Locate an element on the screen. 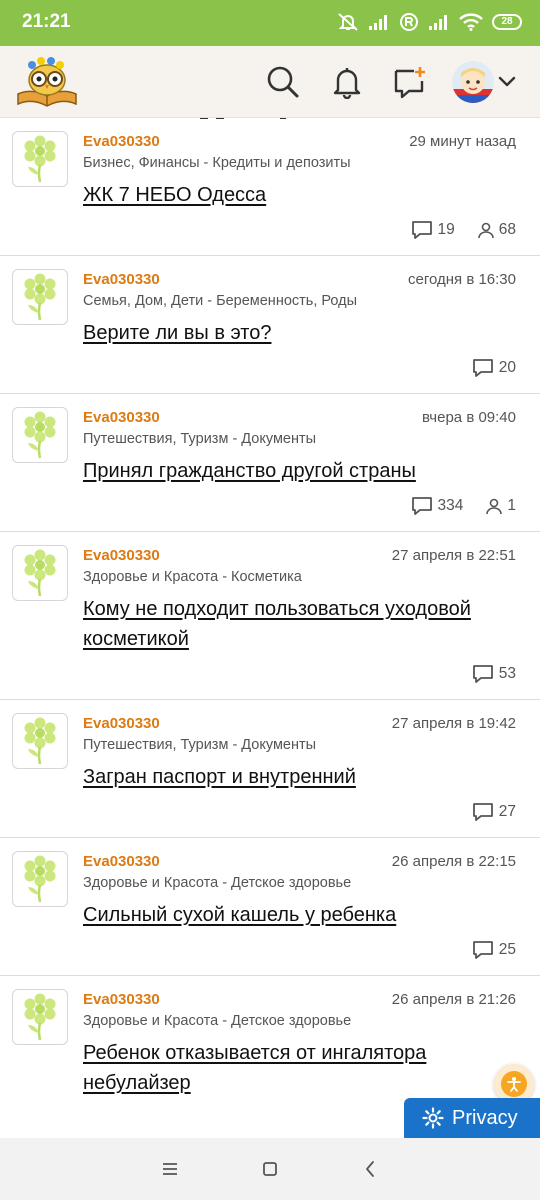 The image size is (540, 1200). home-icon is located at coordinates (270, 1169).